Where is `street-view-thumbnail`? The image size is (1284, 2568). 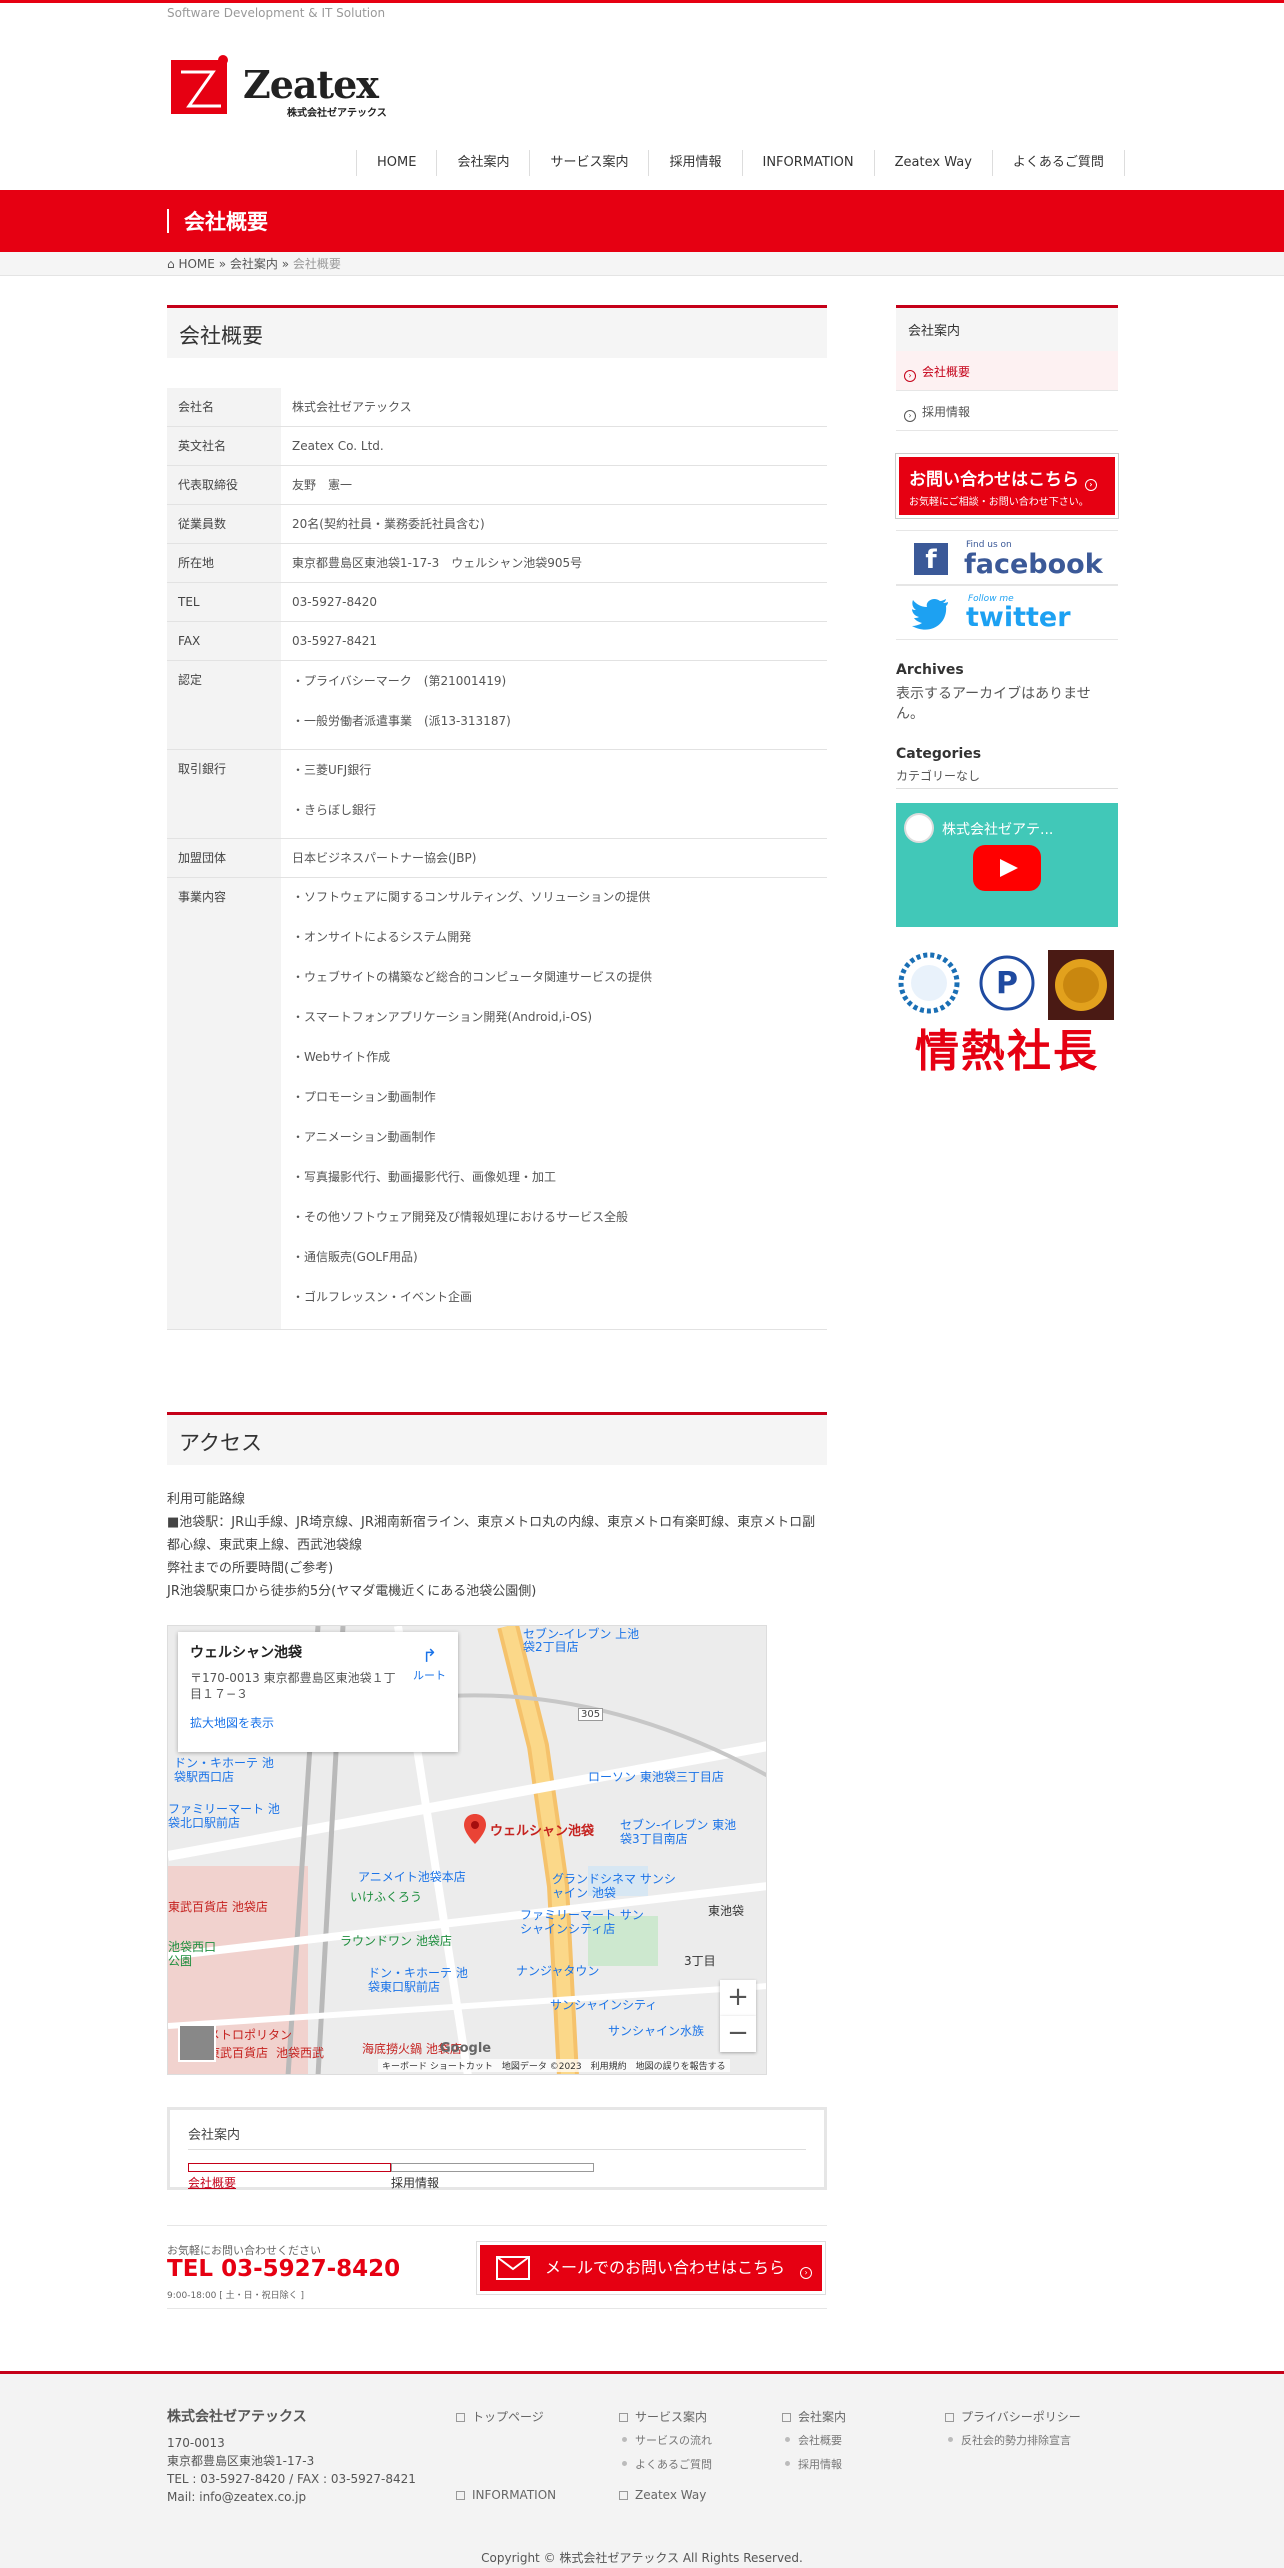
street-view-thumbnail is located at coordinates (197, 2043).